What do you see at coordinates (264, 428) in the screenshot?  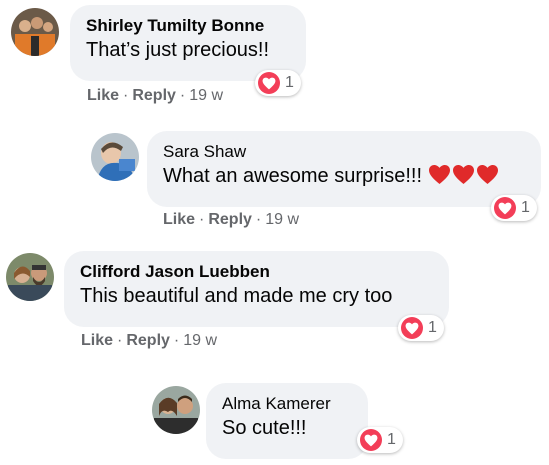 I see `comment-text: So cute!!!` at bounding box center [264, 428].